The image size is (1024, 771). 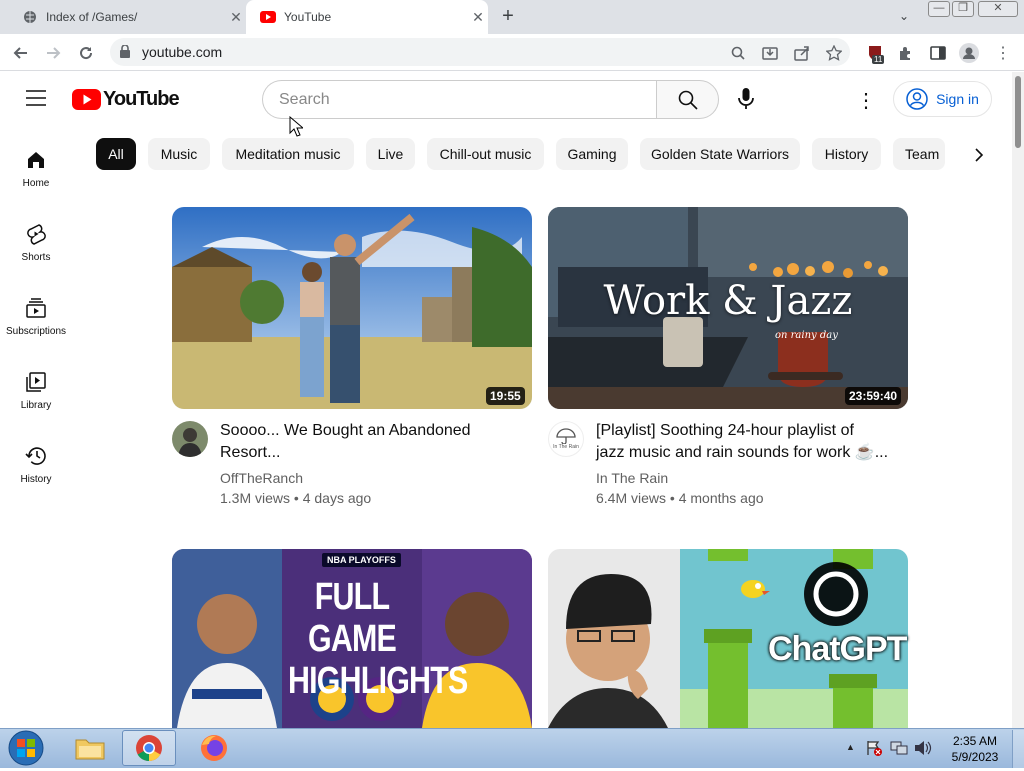 I want to click on umbrella-icon, so click(x=566, y=436).